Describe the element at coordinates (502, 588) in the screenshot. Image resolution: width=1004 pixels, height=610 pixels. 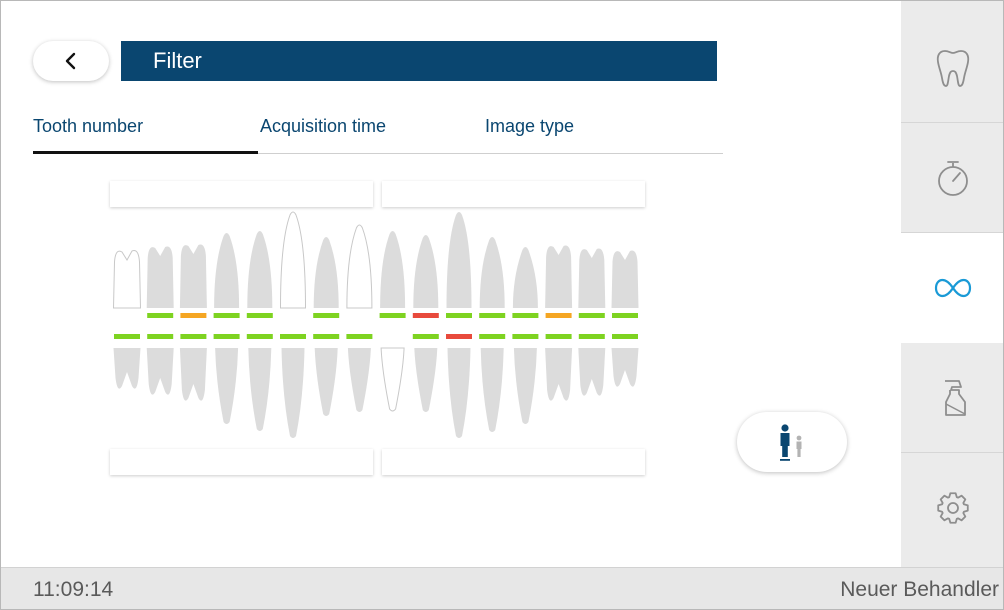
I see `status-bar: 11:09:14 Neuer Behandler` at that location.